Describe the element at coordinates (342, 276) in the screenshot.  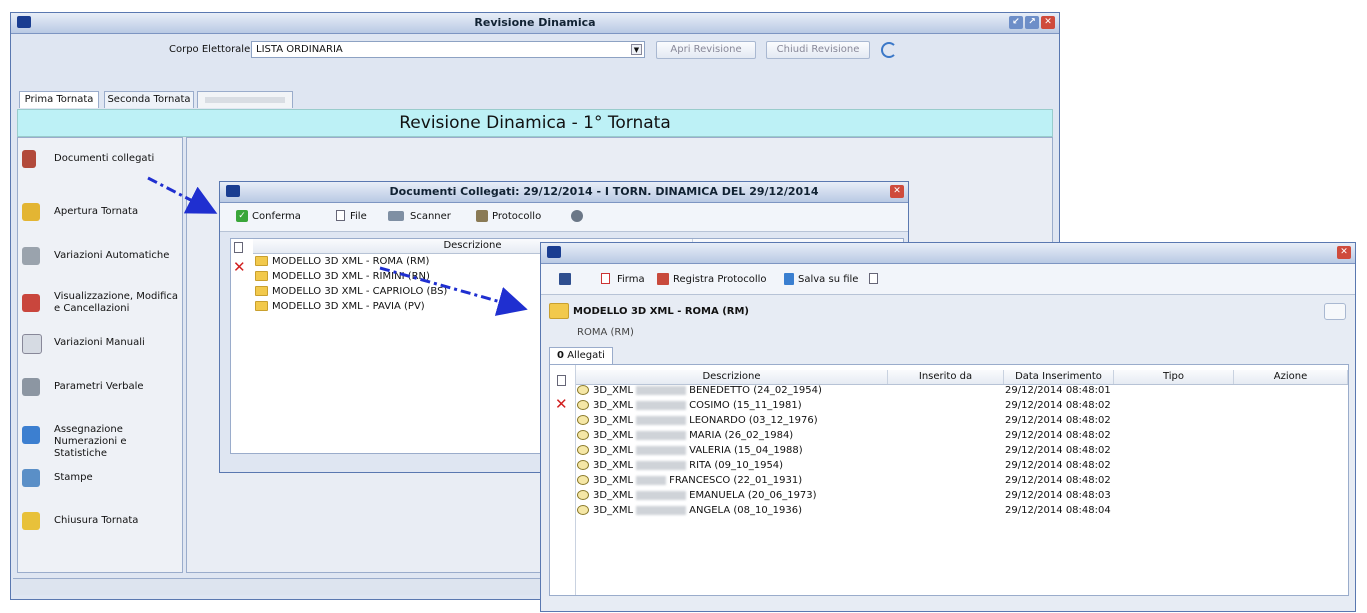
I see `list-item: MODELLO 3D XML - RIMINI (RN)` at that location.